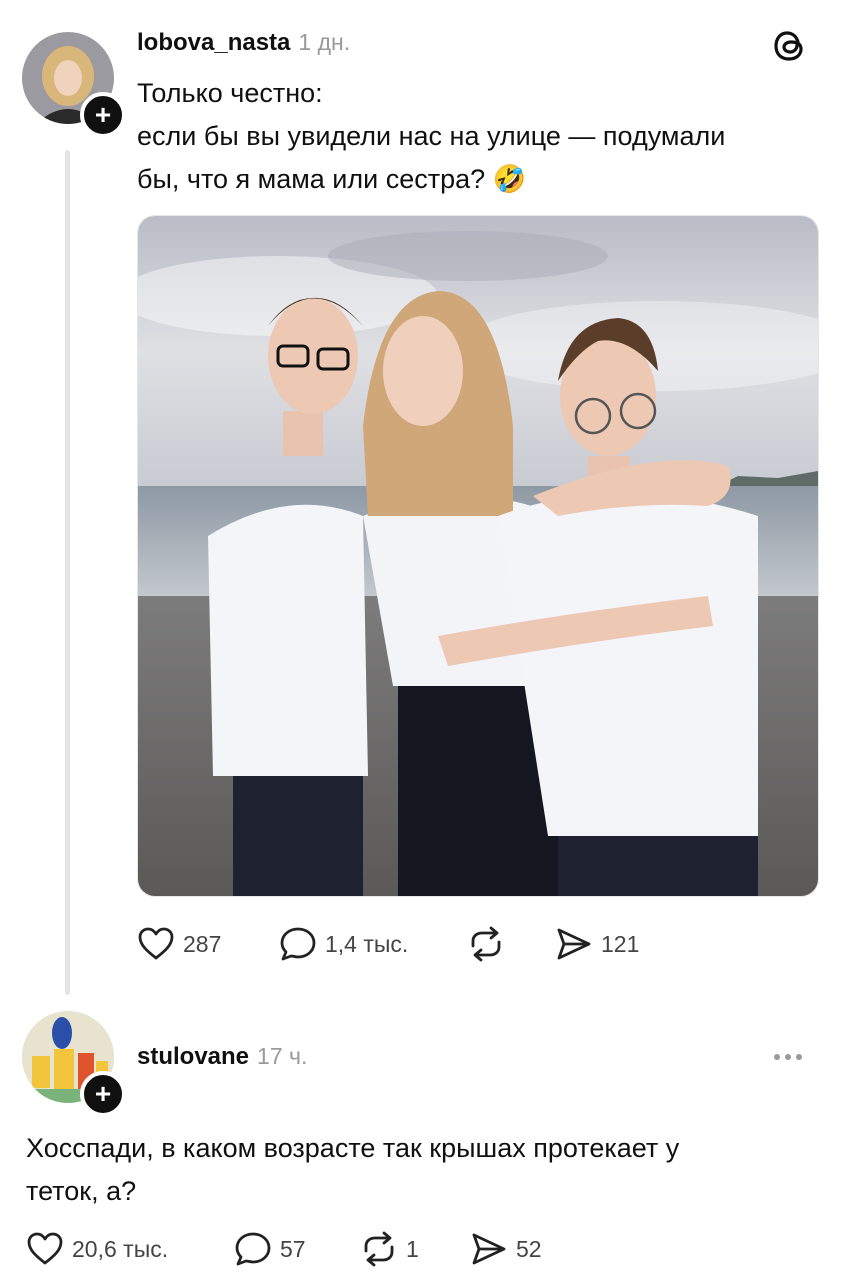  I want to click on like-count: 287, so click(202, 943).